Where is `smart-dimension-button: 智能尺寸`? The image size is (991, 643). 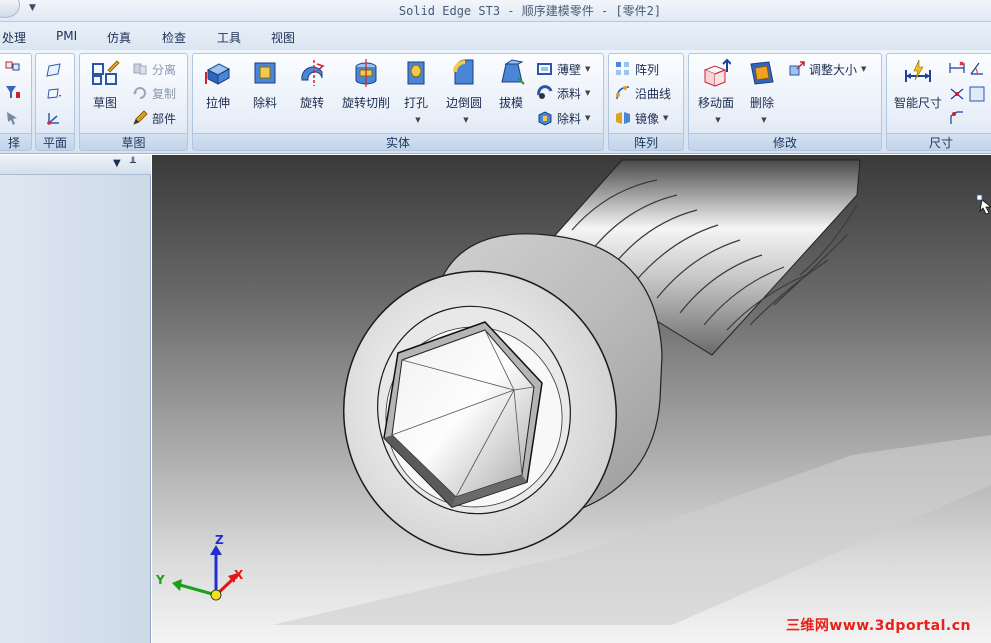 smart-dimension-button: 智能尺寸 is located at coordinates (918, 84).